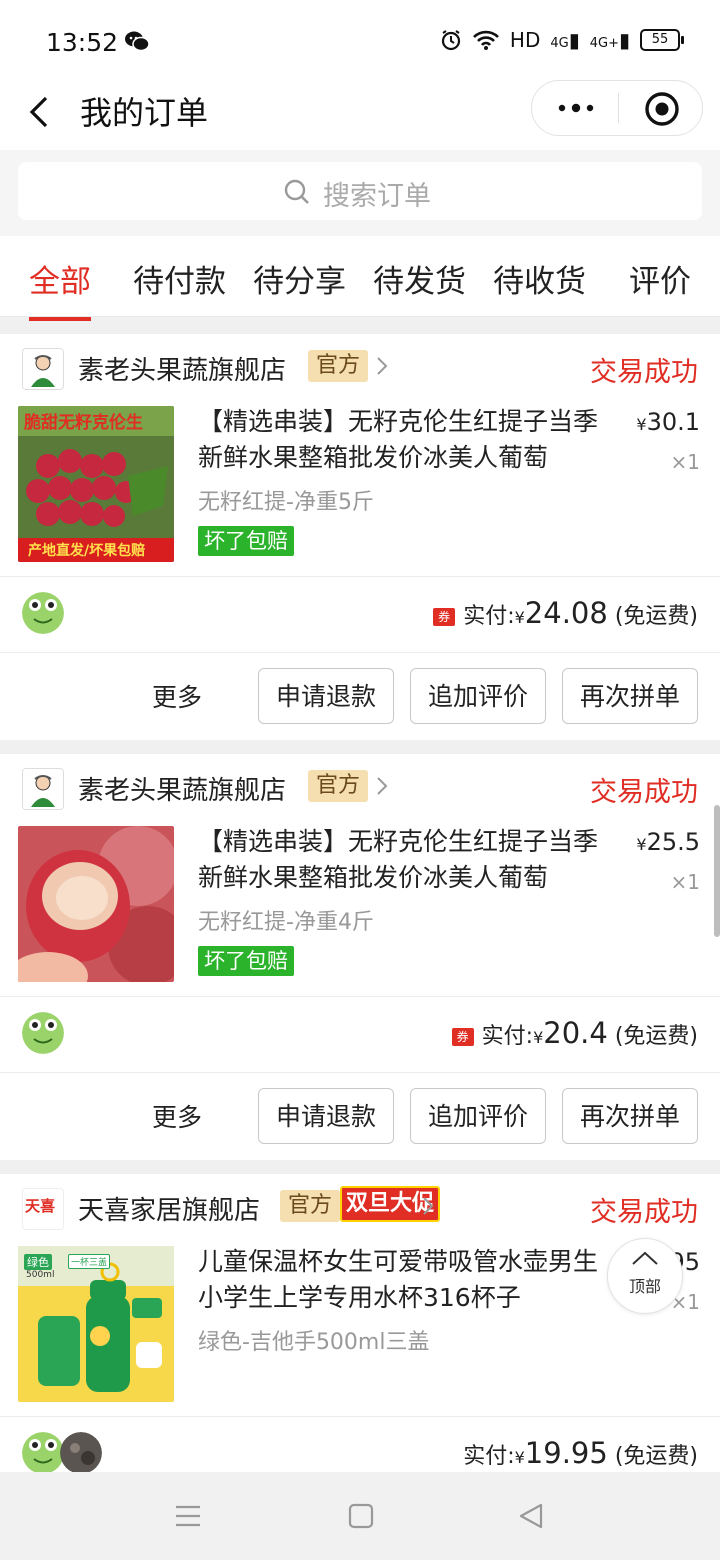  Describe the element at coordinates (60, 319) in the screenshot. I see `tab-active-indicator` at that location.